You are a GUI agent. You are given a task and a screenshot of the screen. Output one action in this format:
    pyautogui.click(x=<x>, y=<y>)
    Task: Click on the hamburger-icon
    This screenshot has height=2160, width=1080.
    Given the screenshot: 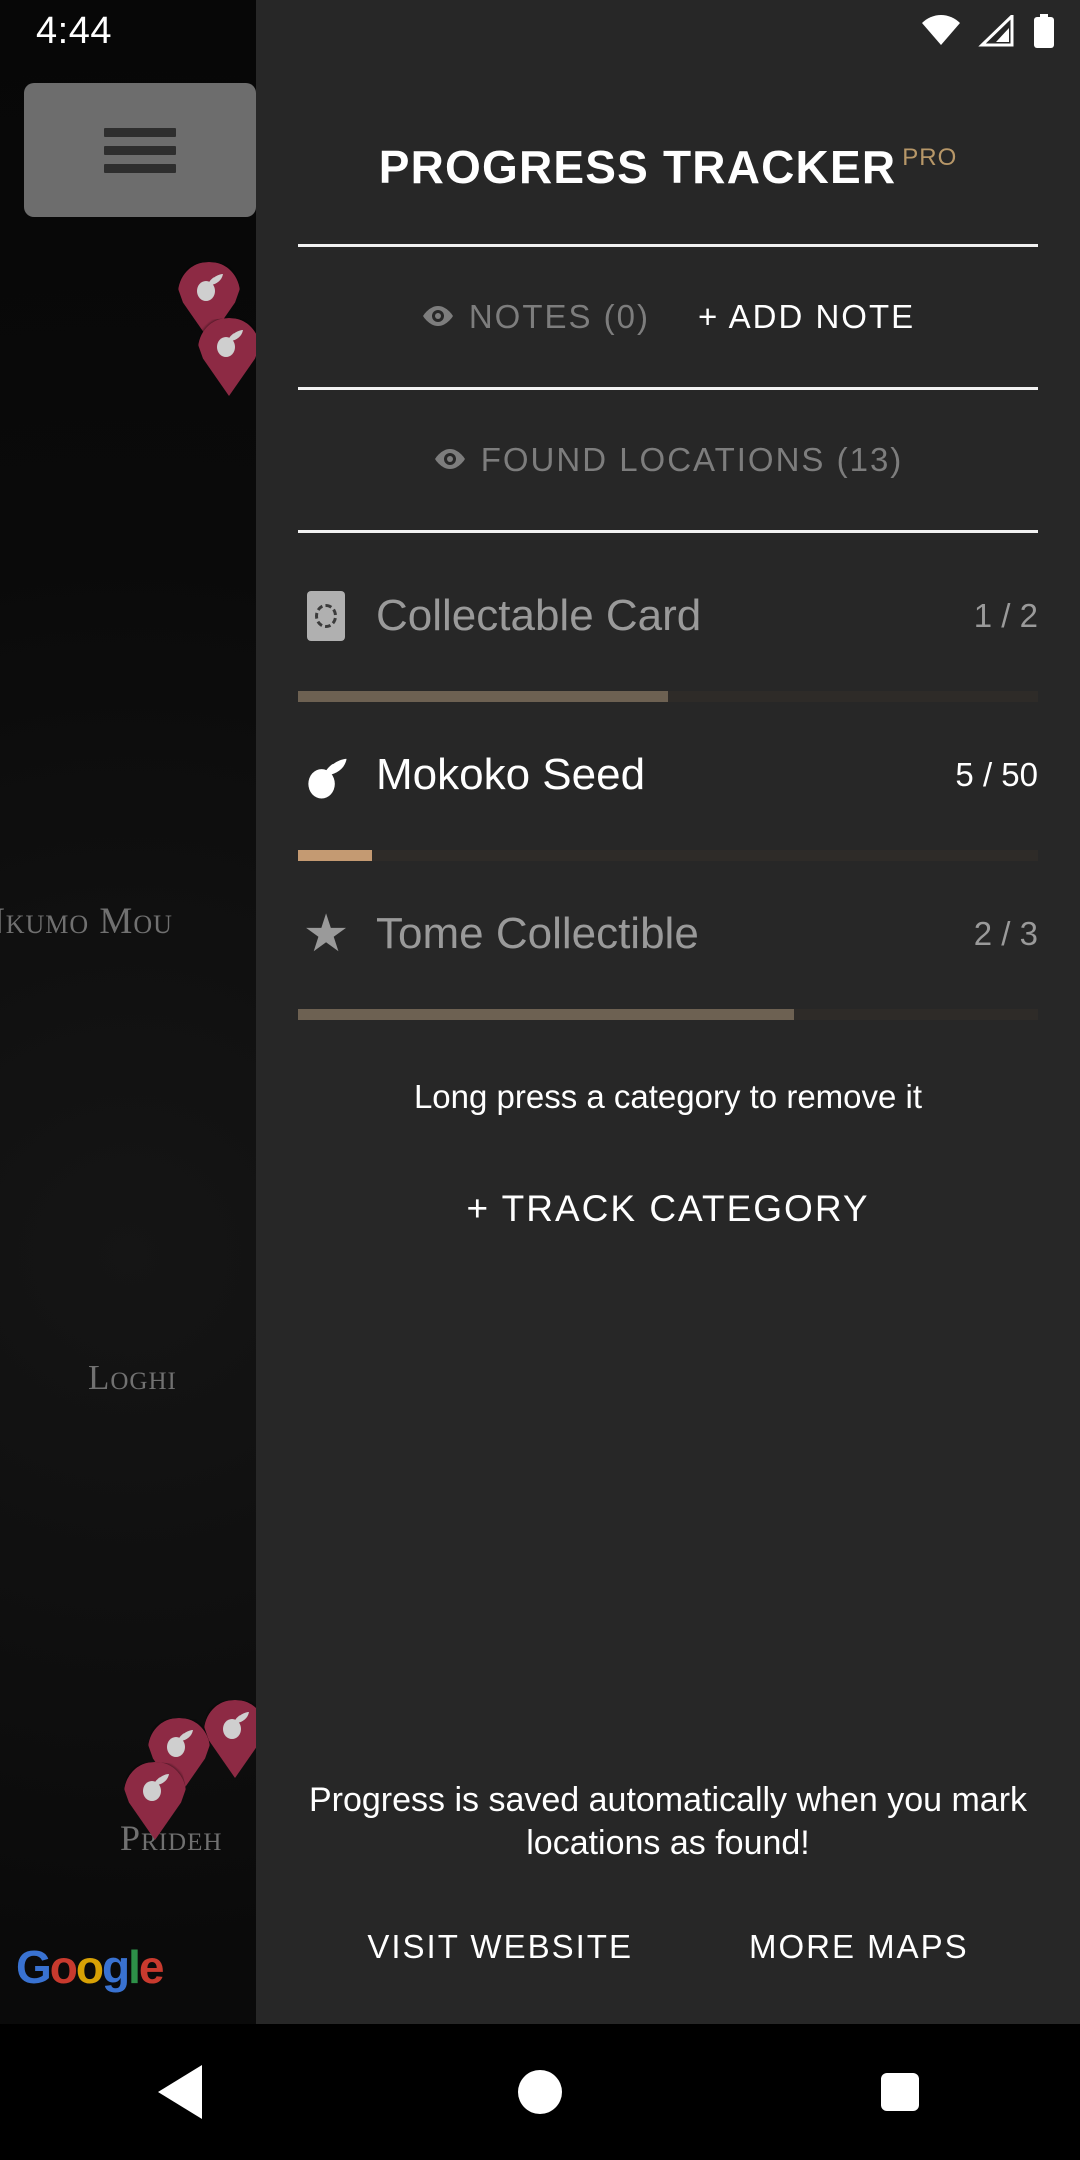 What is the action you would take?
    pyautogui.click(x=140, y=150)
    